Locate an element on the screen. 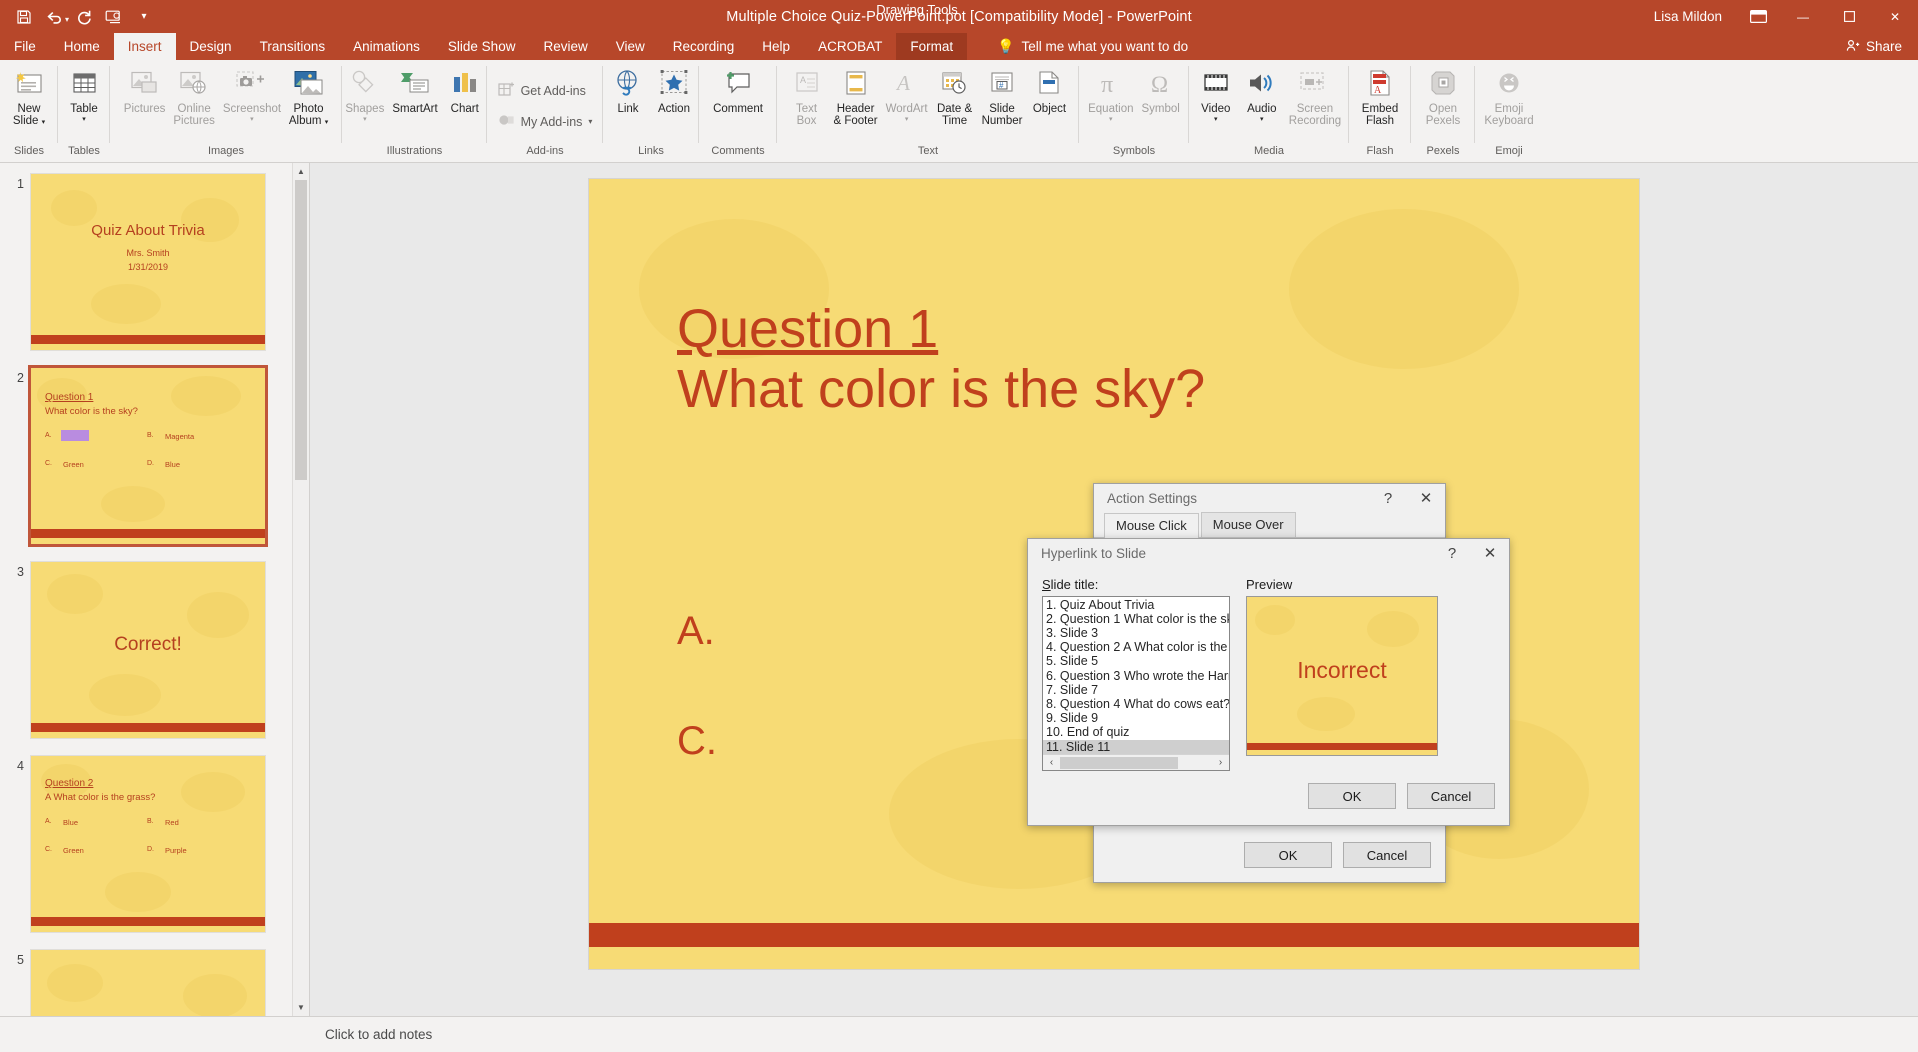 The width and height of the screenshot is (1918, 1052). screen-recording-button: Screen Recording is located at coordinates (1315, 96).